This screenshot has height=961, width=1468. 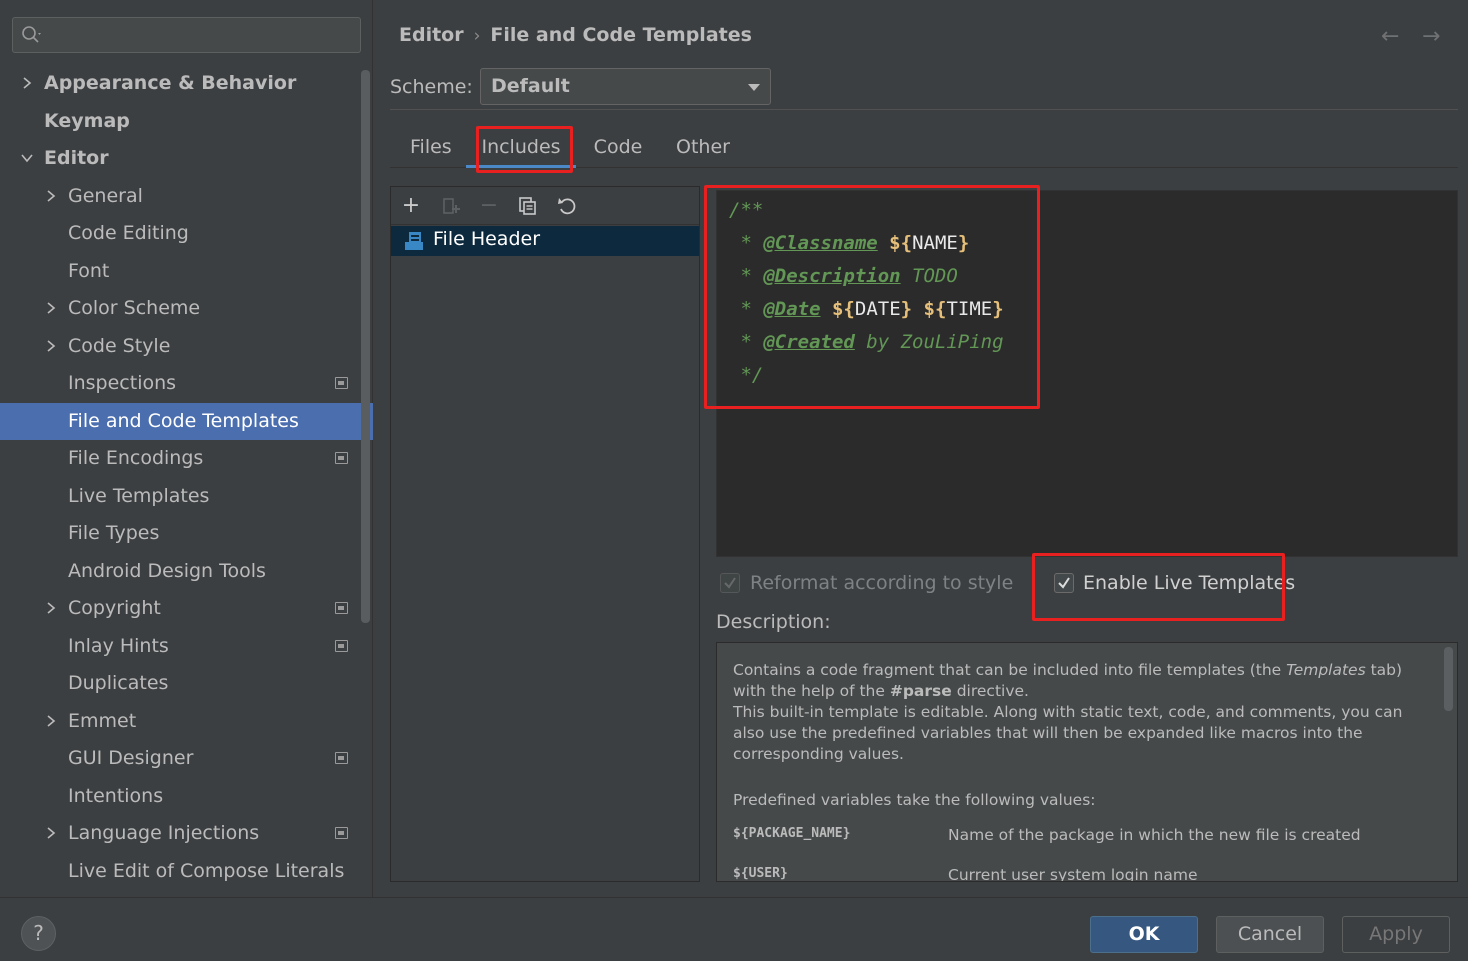 What do you see at coordinates (118, 645) in the screenshot?
I see `sidebar-item-label: Inlay Hints` at bounding box center [118, 645].